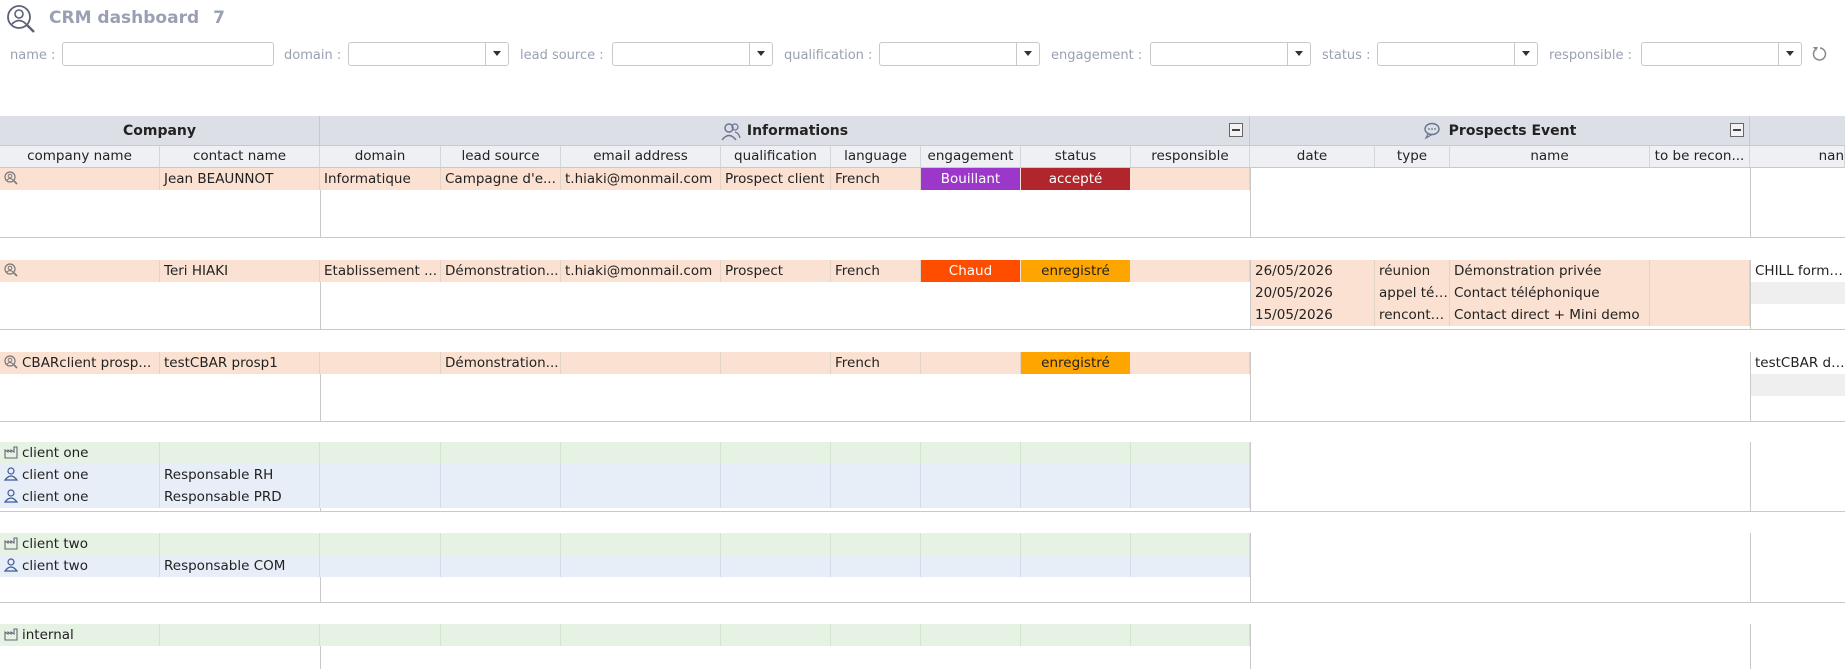 Image resolution: width=1845 pixels, height=669 pixels. I want to click on collapse-informations-icon, so click(1236, 130).